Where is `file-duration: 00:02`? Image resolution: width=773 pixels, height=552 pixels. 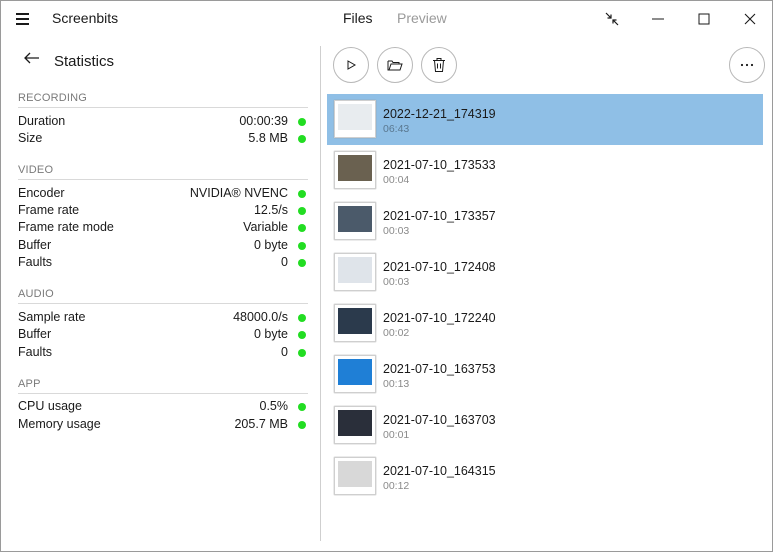 file-duration: 00:02 is located at coordinates (396, 333).